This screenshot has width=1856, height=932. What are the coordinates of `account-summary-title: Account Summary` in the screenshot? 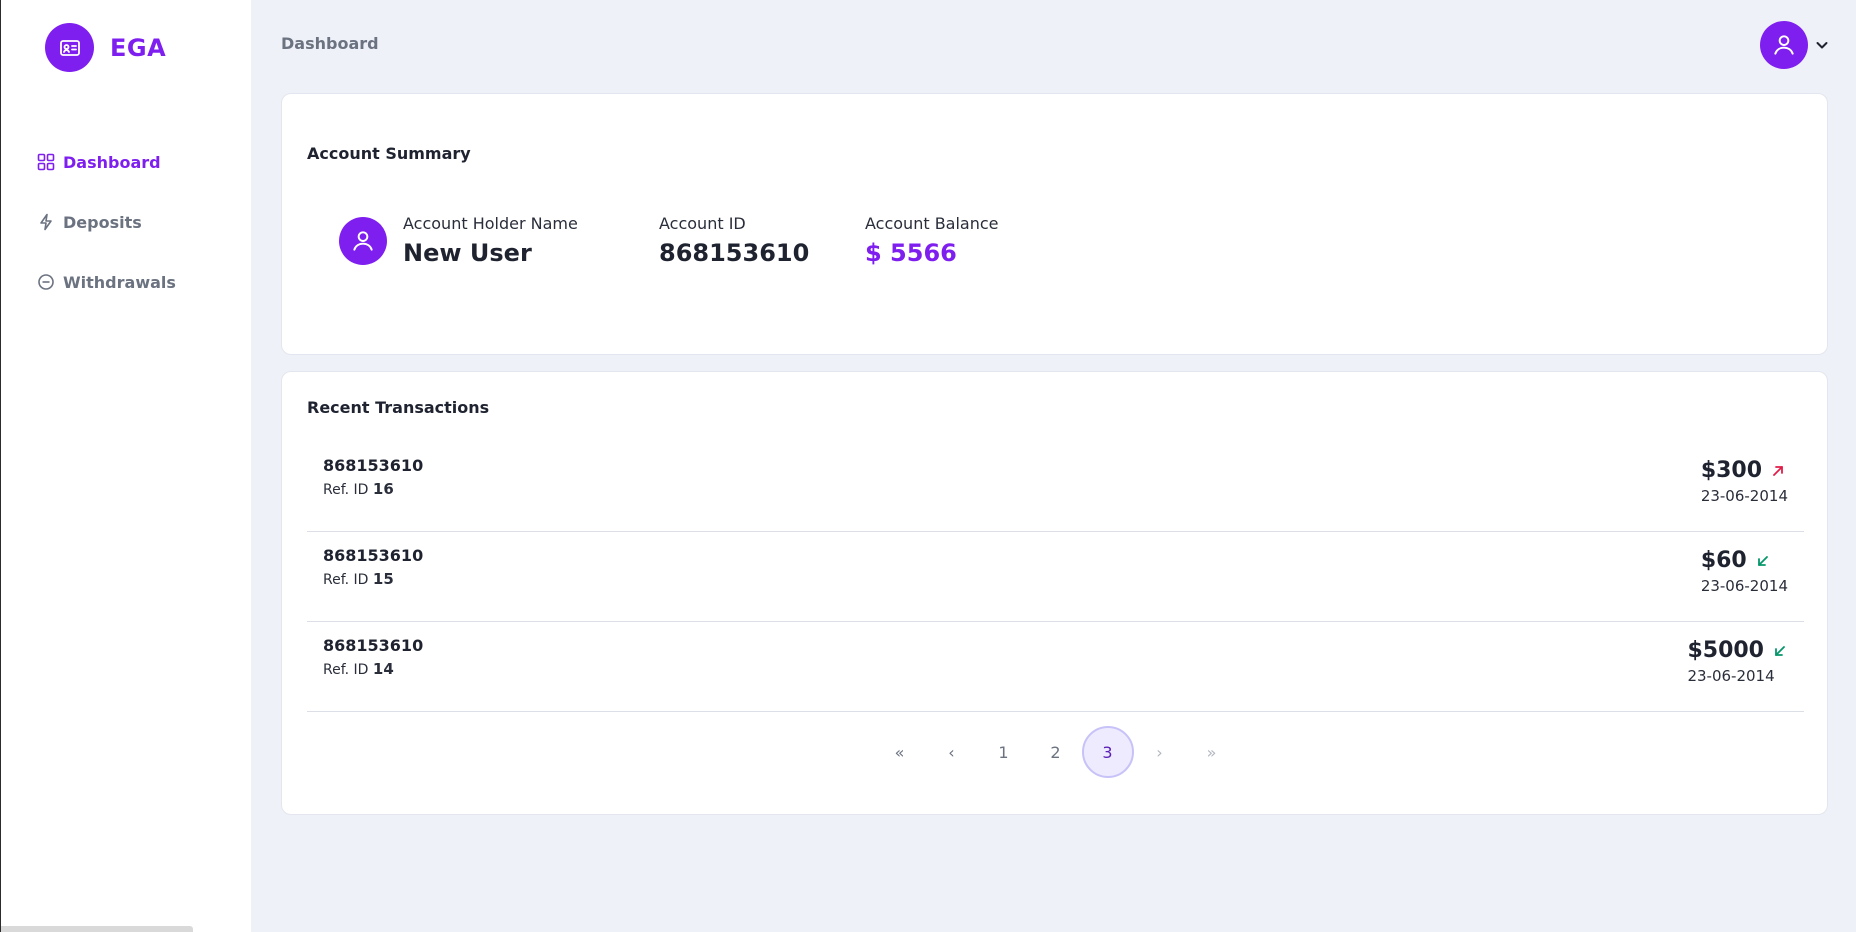 It's located at (389, 153).